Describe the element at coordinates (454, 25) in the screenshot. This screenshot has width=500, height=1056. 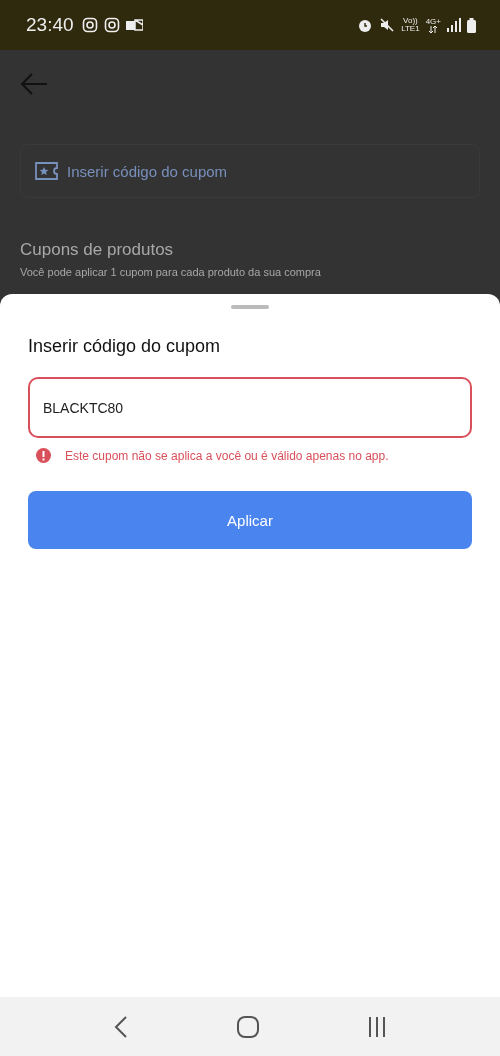
I see `signal-icon` at that location.